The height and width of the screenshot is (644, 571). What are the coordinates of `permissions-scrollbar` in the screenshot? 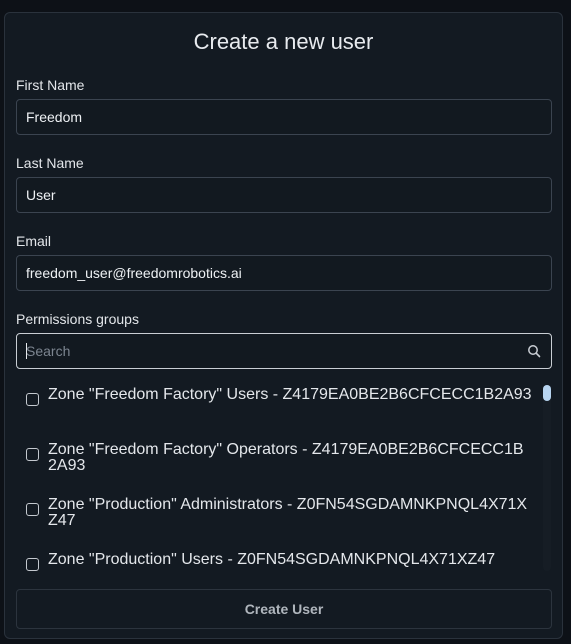 It's located at (547, 478).